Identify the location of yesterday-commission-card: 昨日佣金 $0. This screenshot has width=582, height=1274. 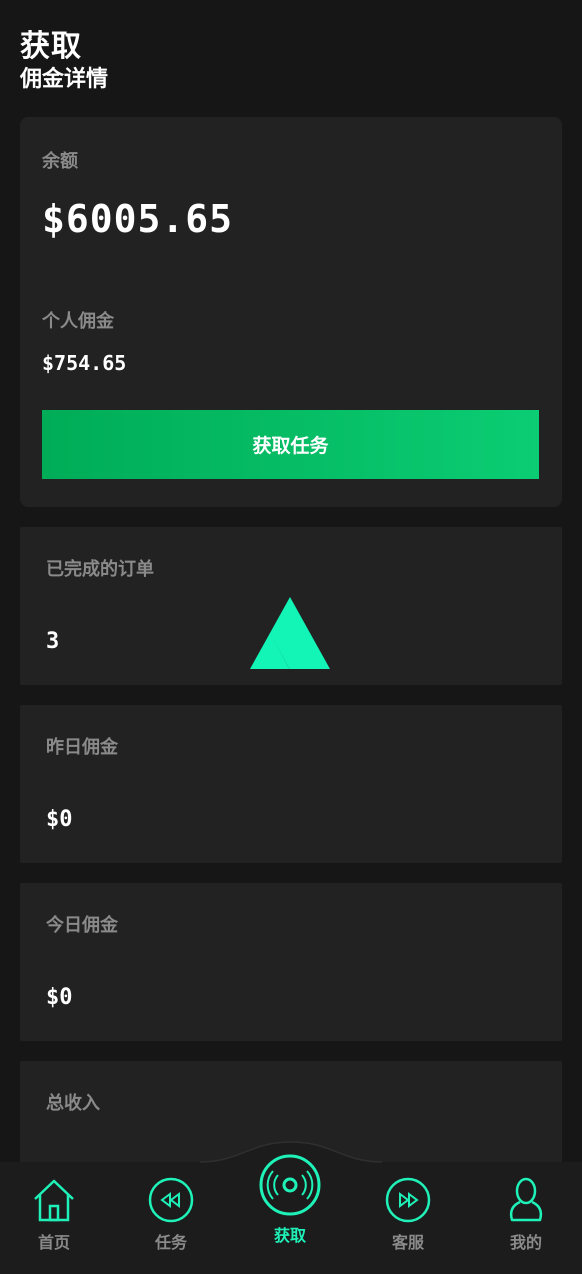
(291, 784).